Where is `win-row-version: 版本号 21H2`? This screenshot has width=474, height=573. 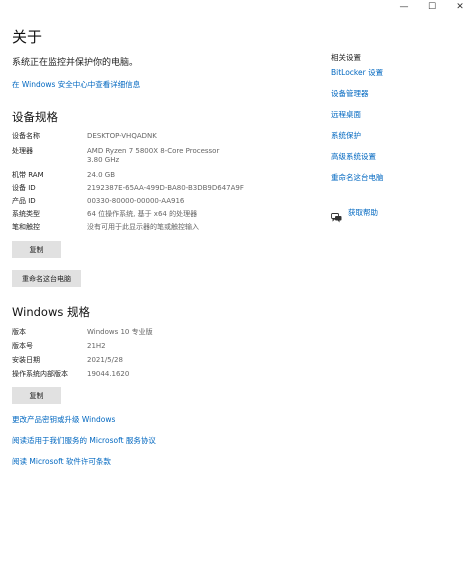 win-row-version: 版本号 21H2 is located at coordinates (59, 346).